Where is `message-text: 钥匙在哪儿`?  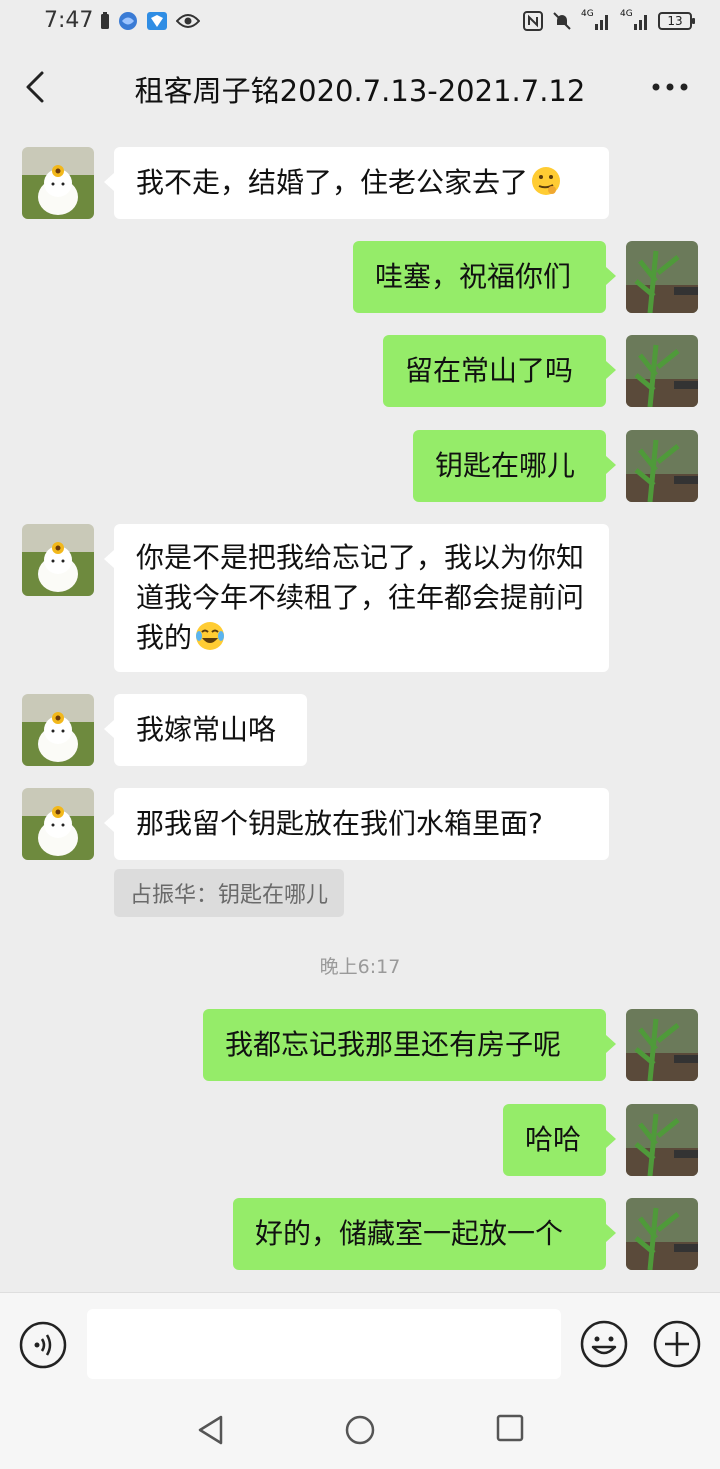
message-text: 钥匙在哪儿 is located at coordinates (505, 465).